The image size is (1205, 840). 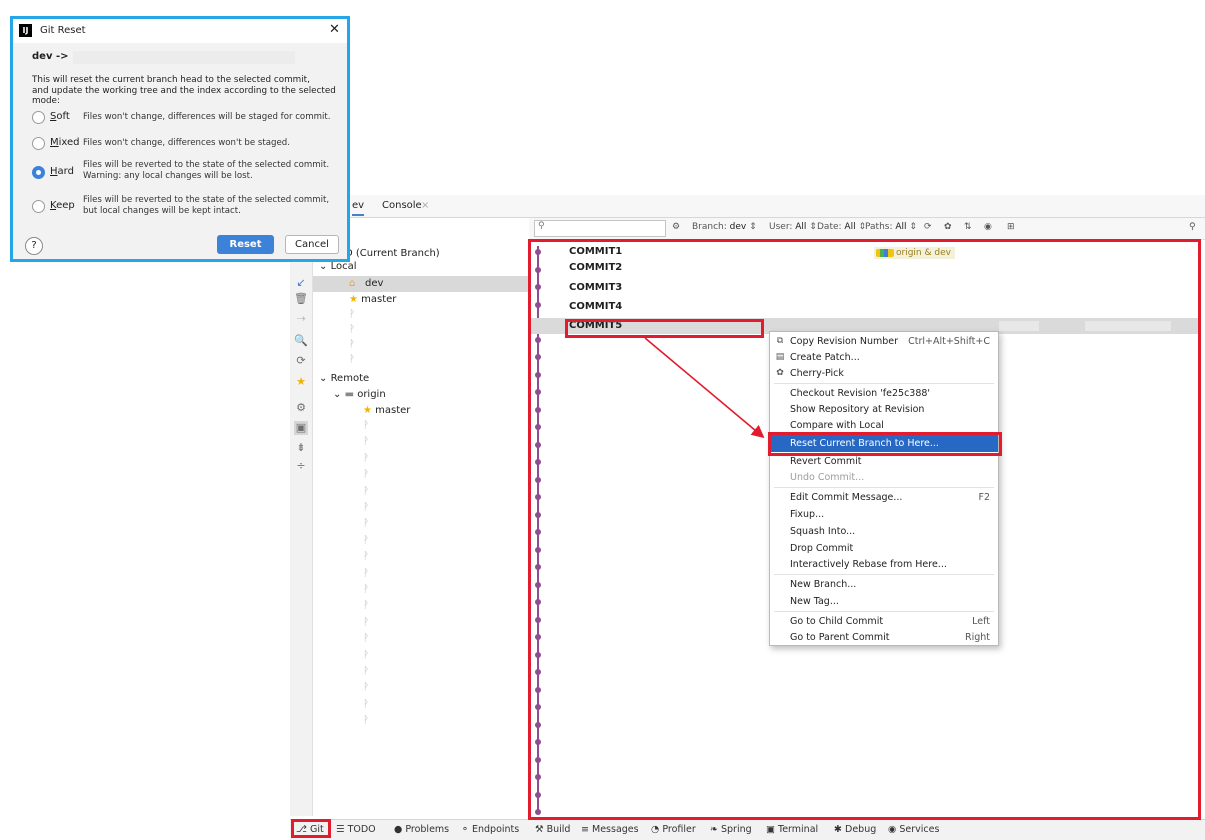 What do you see at coordinates (38, 143) in the screenshot?
I see `radio-mixed` at bounding box center [38, 143].